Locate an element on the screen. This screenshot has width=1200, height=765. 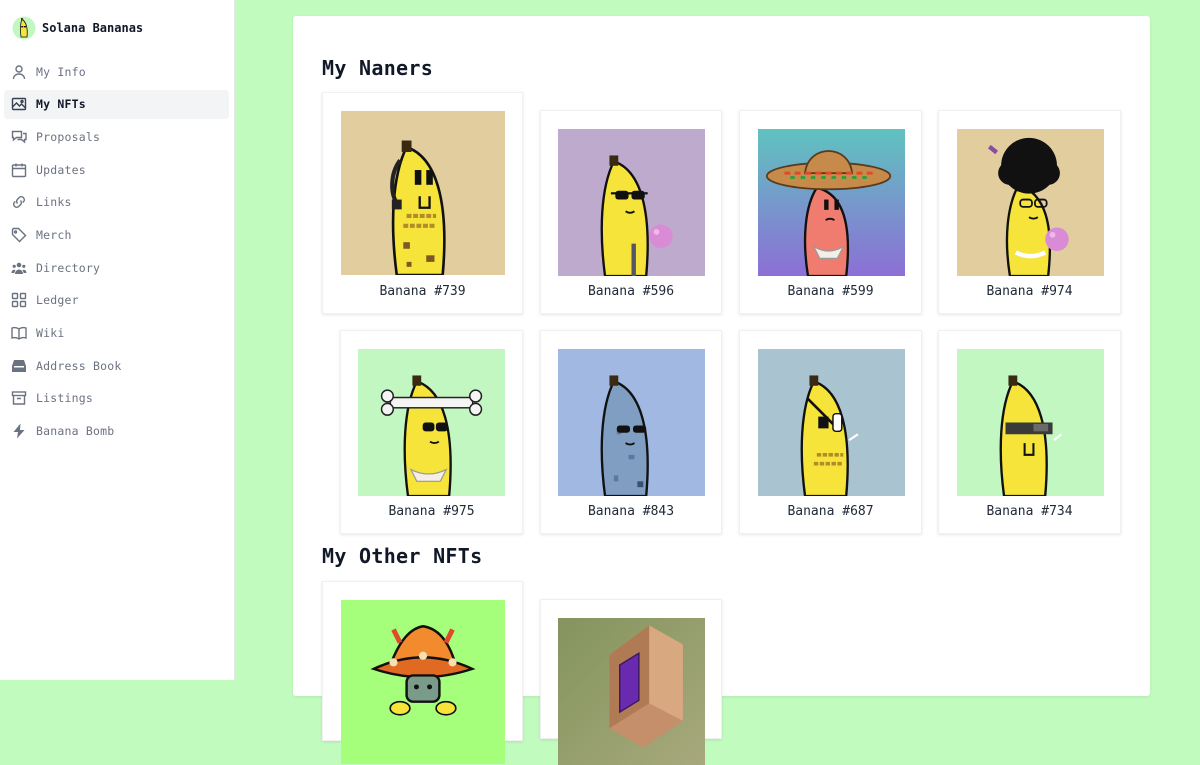
user-icon is located at coordinates (19, 72).